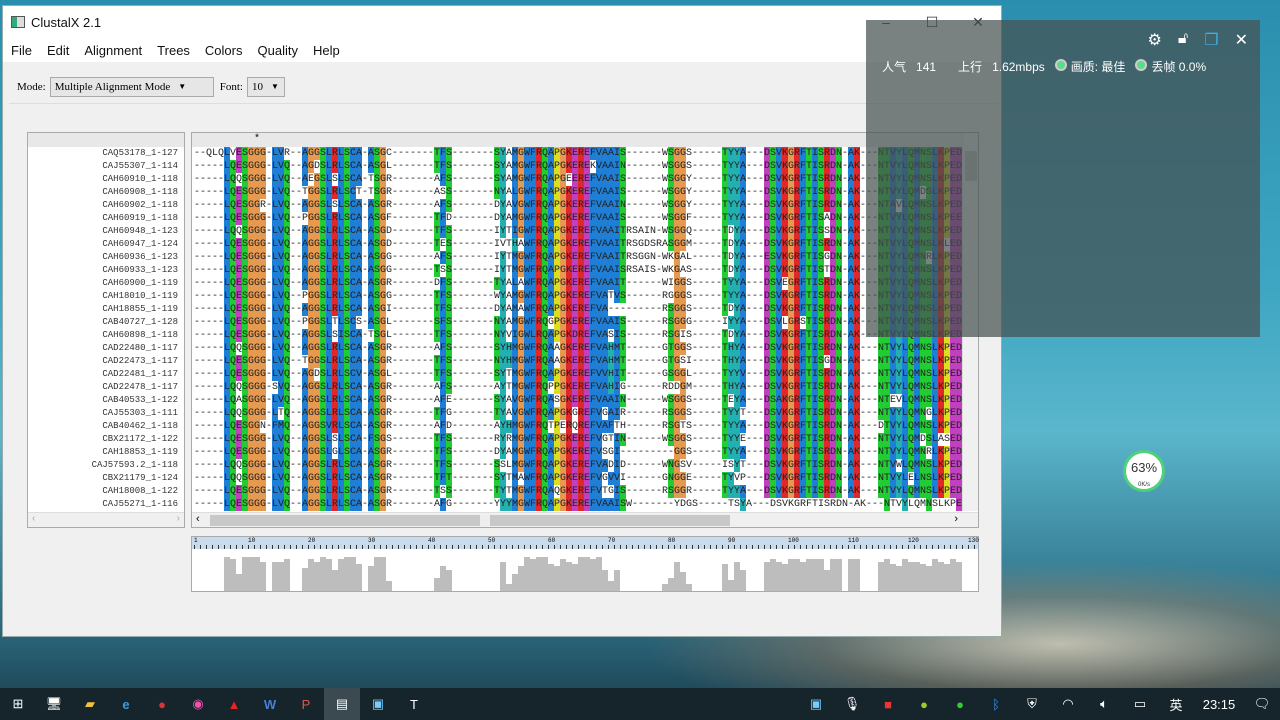 This screenshot has width=1280, height=720. What do you see at coordinates (888, 704) in the screenshot?
I see `tray-red-icon: ■` at bounding box center [888, 704].